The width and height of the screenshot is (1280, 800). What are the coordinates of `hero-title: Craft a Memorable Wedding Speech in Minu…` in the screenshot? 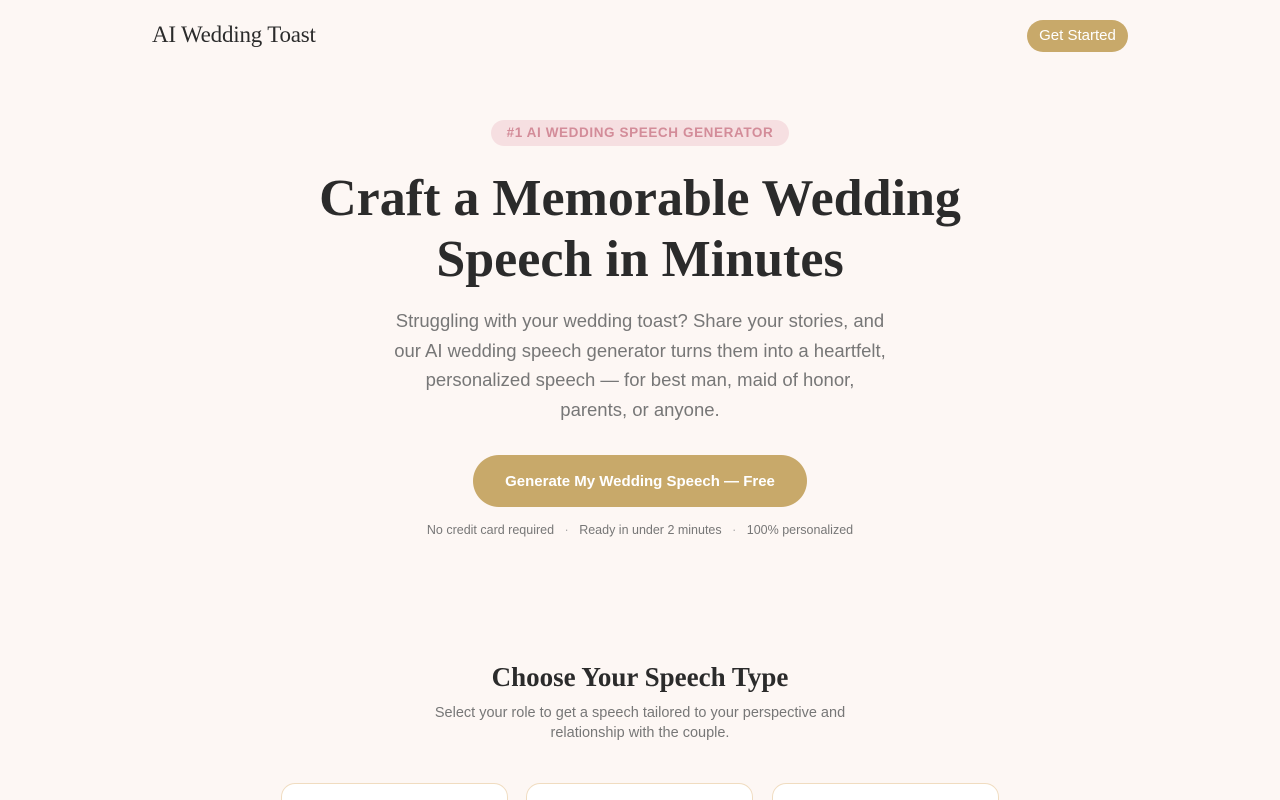 It's located at (640, 229).